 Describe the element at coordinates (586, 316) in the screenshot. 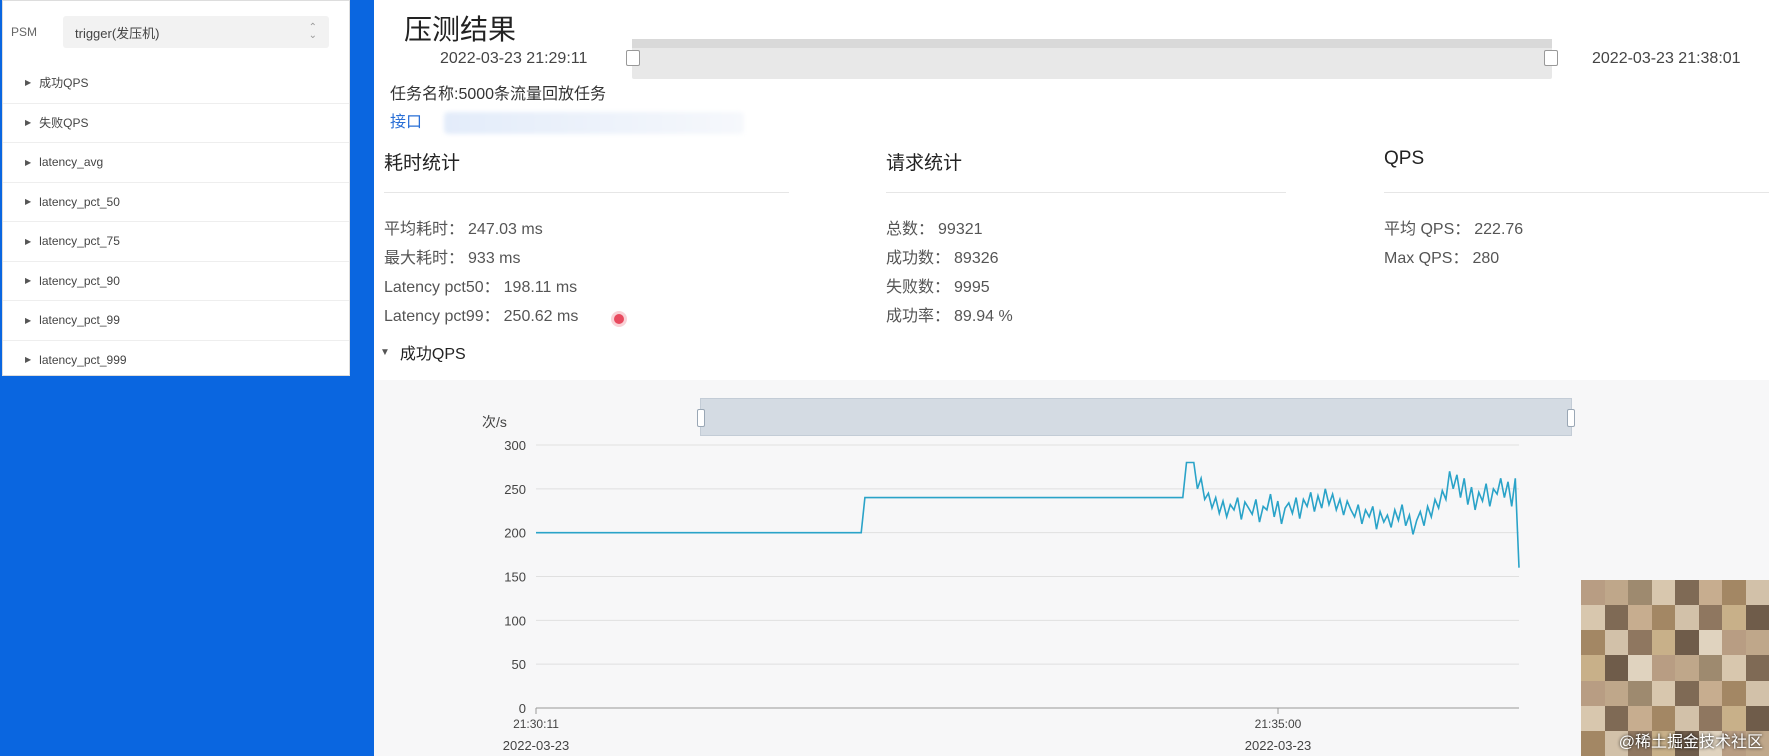

I see `stat-row: Latency pct99： 250.62 ms` at that location.